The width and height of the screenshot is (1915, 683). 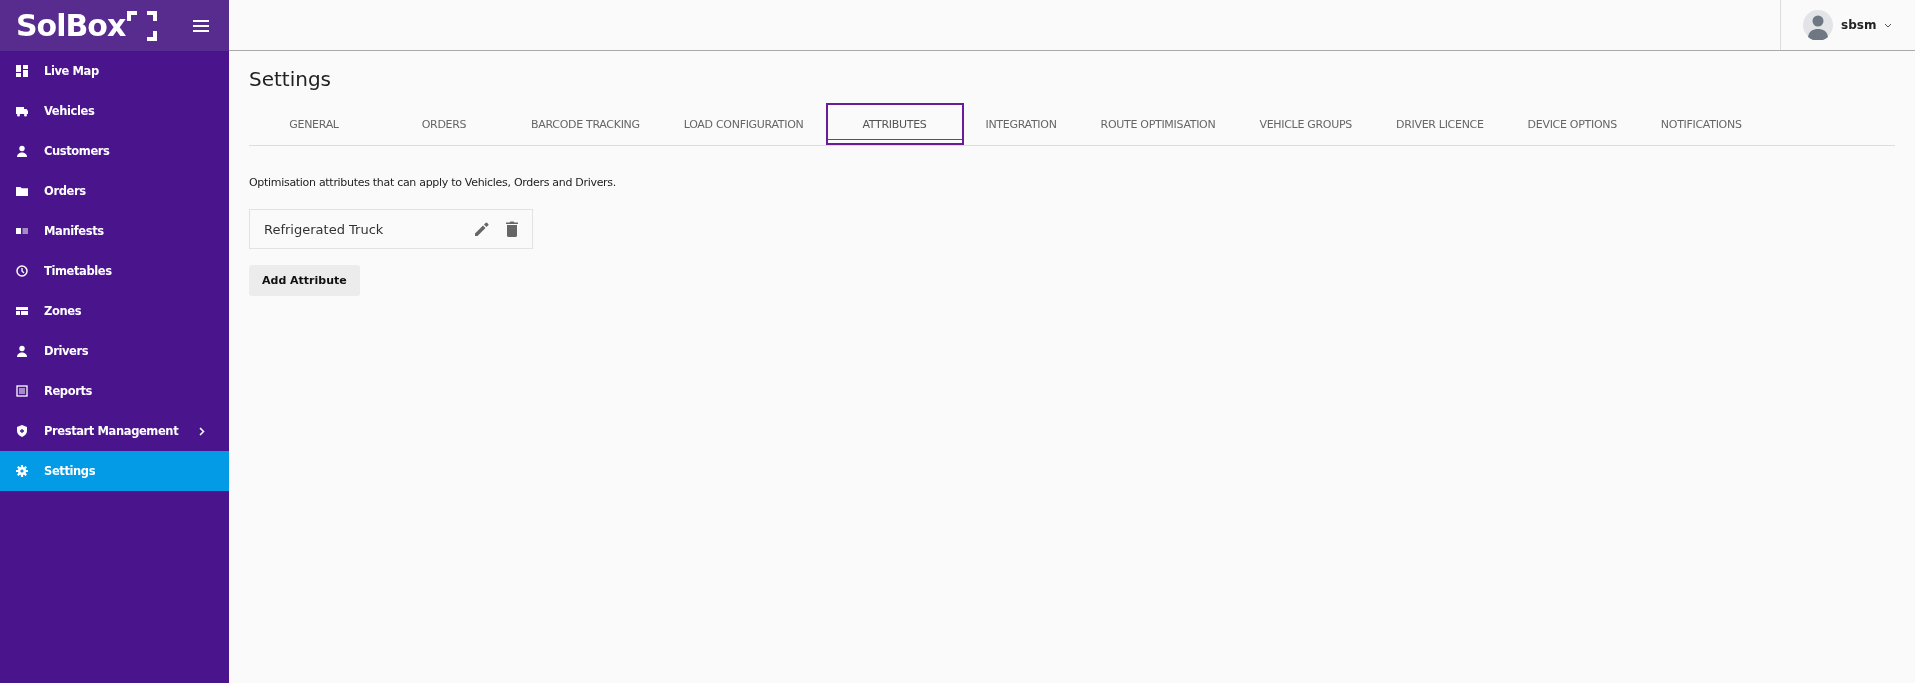 What do you see at coordinates (743, 124) in the screenshot?
I see `settings-tab: LOAD CONFIGURATION` at bounding box center [743, 124].